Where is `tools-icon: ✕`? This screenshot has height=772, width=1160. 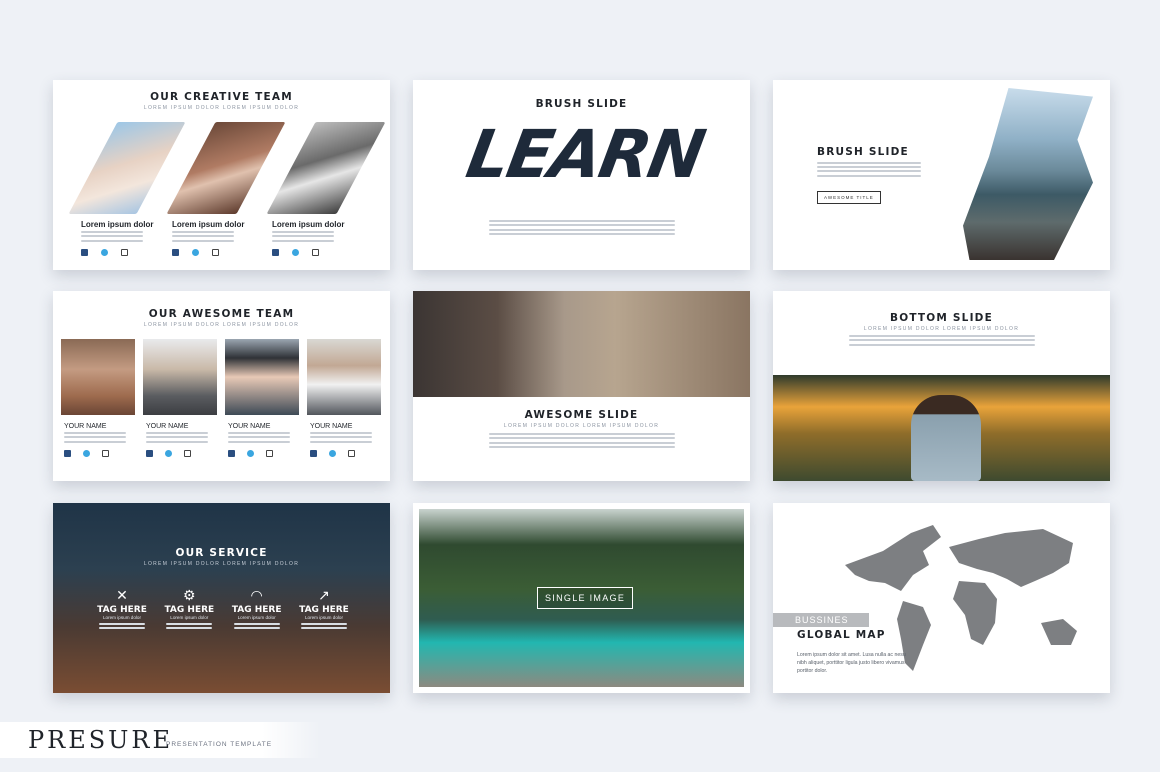 tools-icon: ✕ is located at coordinates (122, 595).